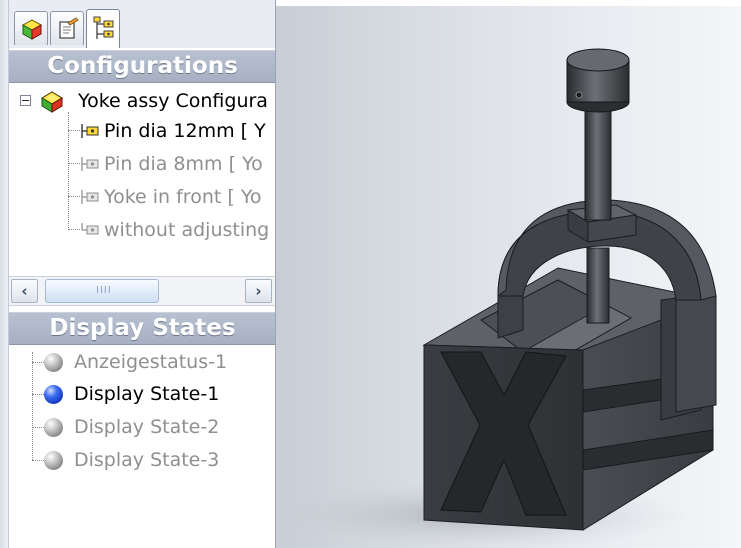 The image size is (741, 548). I want to click on scrollbar-grip: IIII, so click(104, 290).